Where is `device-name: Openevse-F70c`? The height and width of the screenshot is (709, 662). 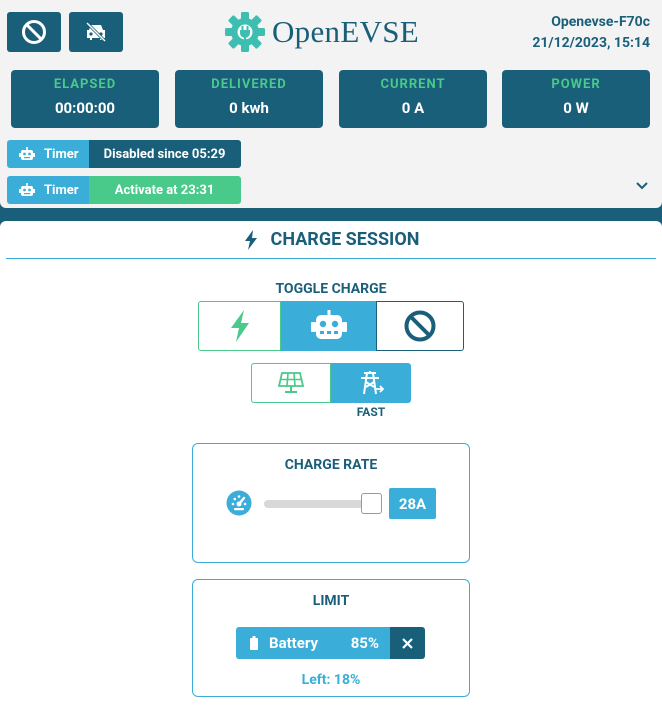 device-name: Openevse-F70c is located at coordinates (600, 22).